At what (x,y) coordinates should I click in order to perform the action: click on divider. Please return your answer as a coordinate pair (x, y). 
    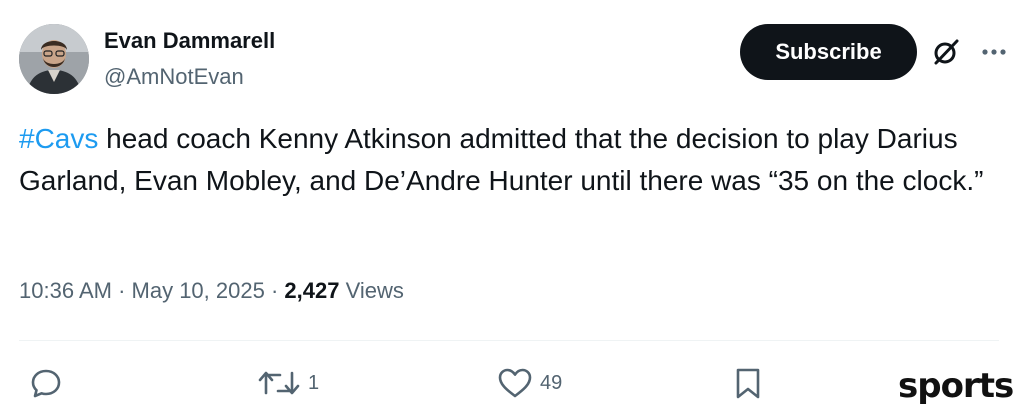
    Looking at the image, I should click on (509, 340).